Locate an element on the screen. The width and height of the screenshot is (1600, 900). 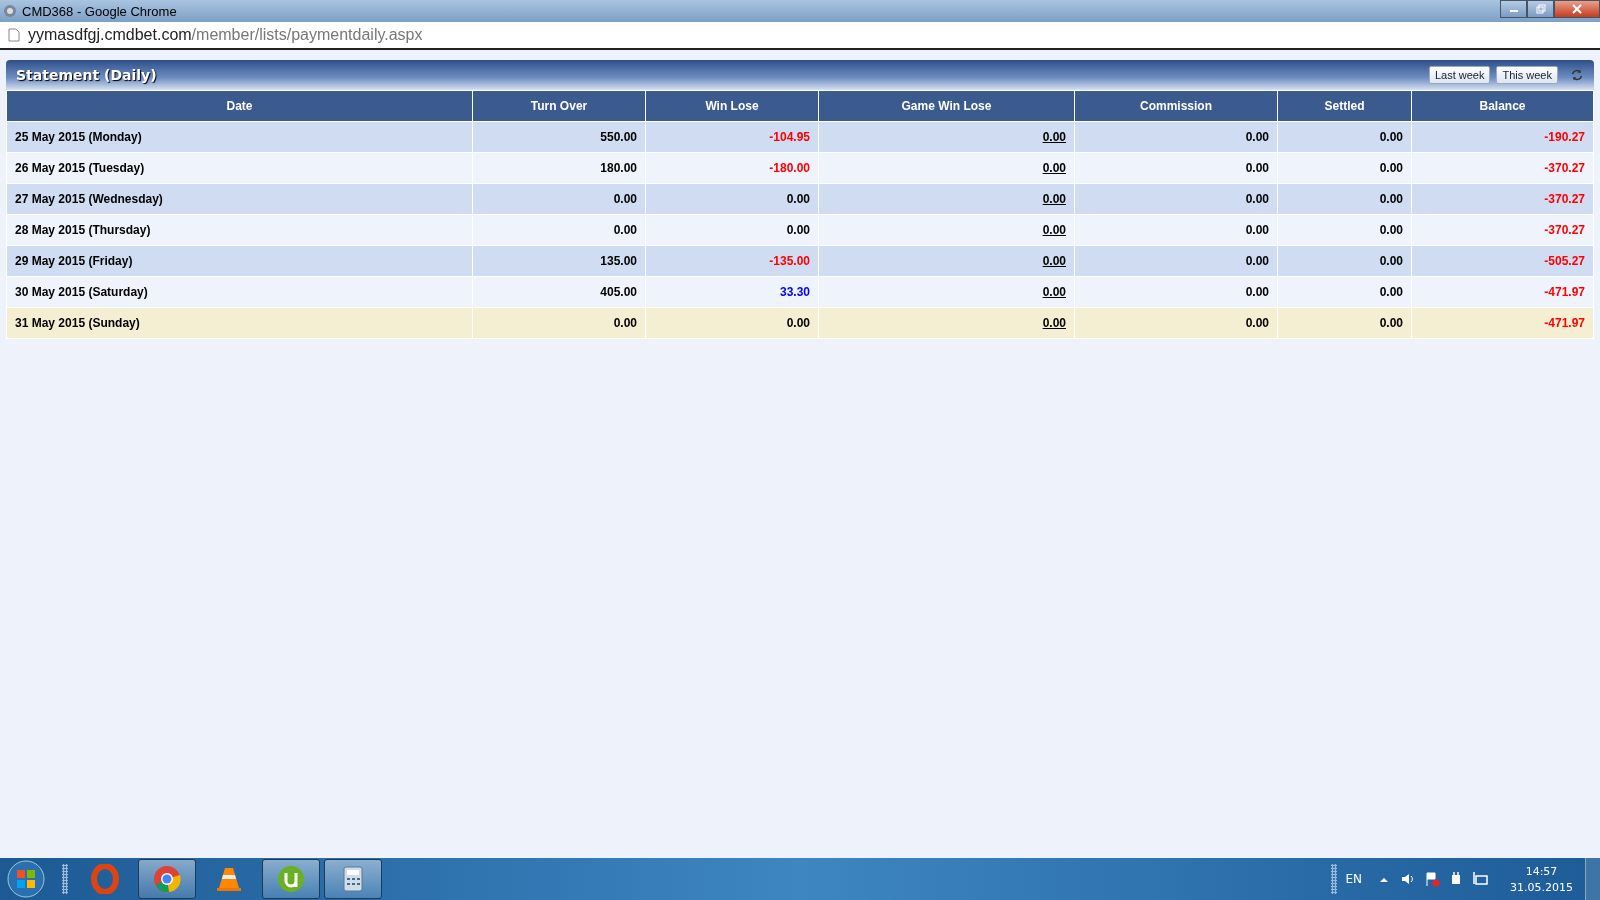
app-icon is located at coordinates (10, 11).